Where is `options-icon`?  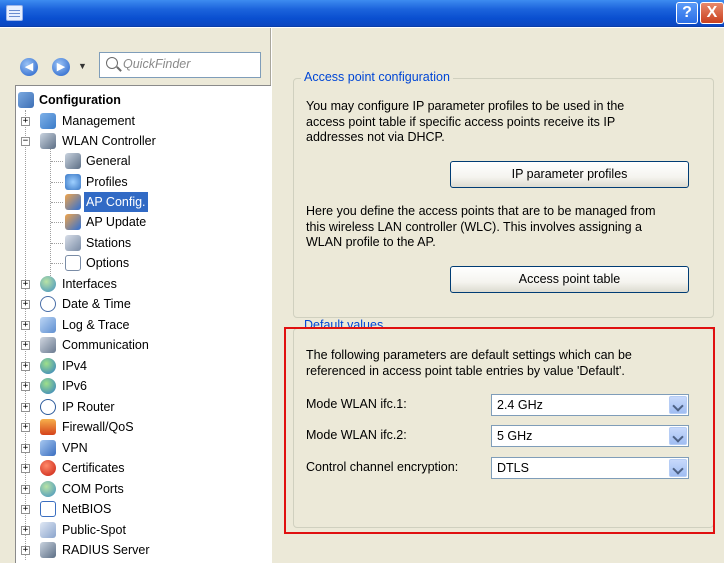 options-icon is located at coordinates (73, 263).